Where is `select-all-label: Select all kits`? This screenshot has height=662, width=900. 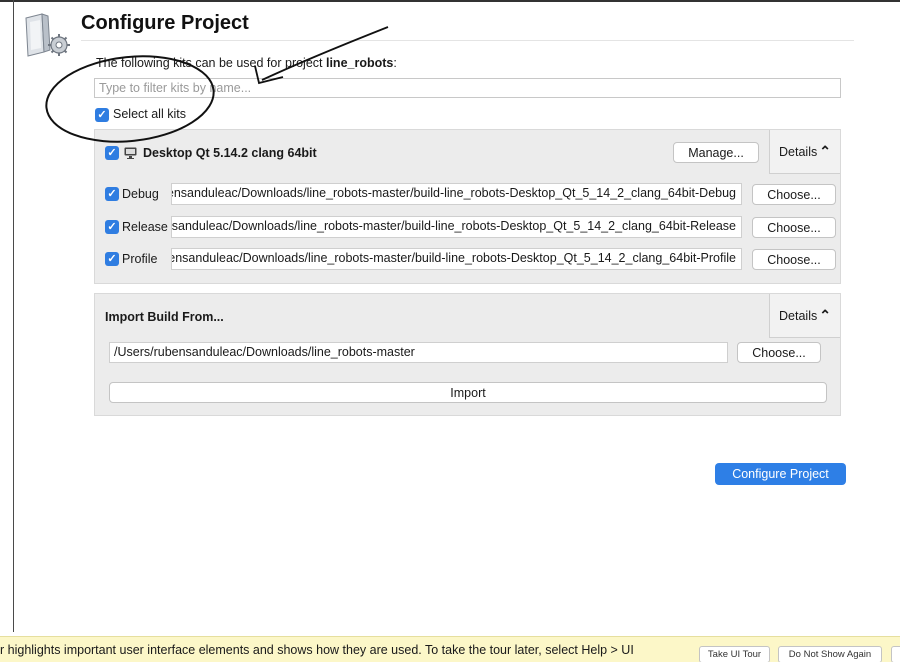
select-all-label: Select all kits is located at coordinates (149, 114).